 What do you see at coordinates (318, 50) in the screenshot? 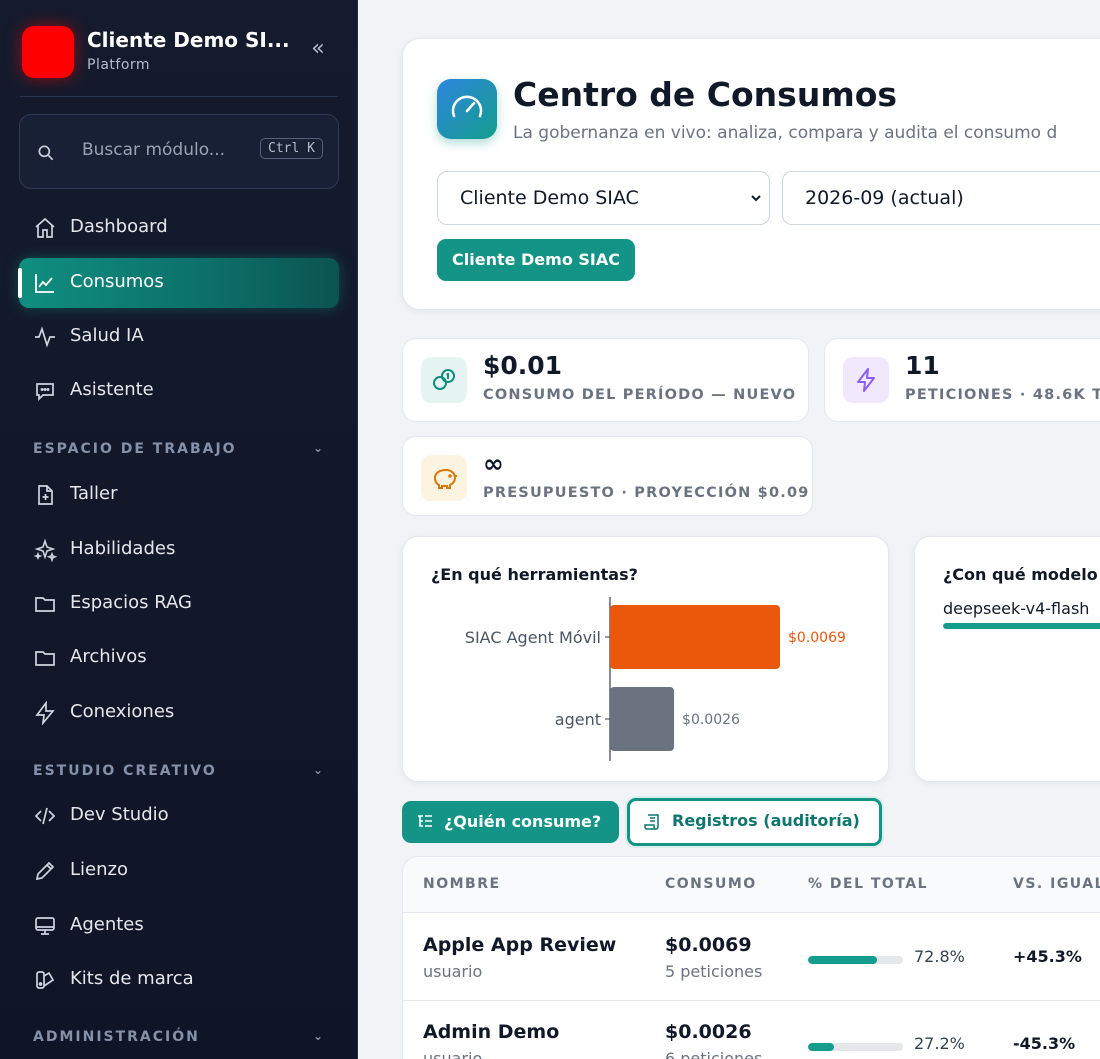
I see `collapse-sidebar-icon: «` at bounding box center [318, 50].